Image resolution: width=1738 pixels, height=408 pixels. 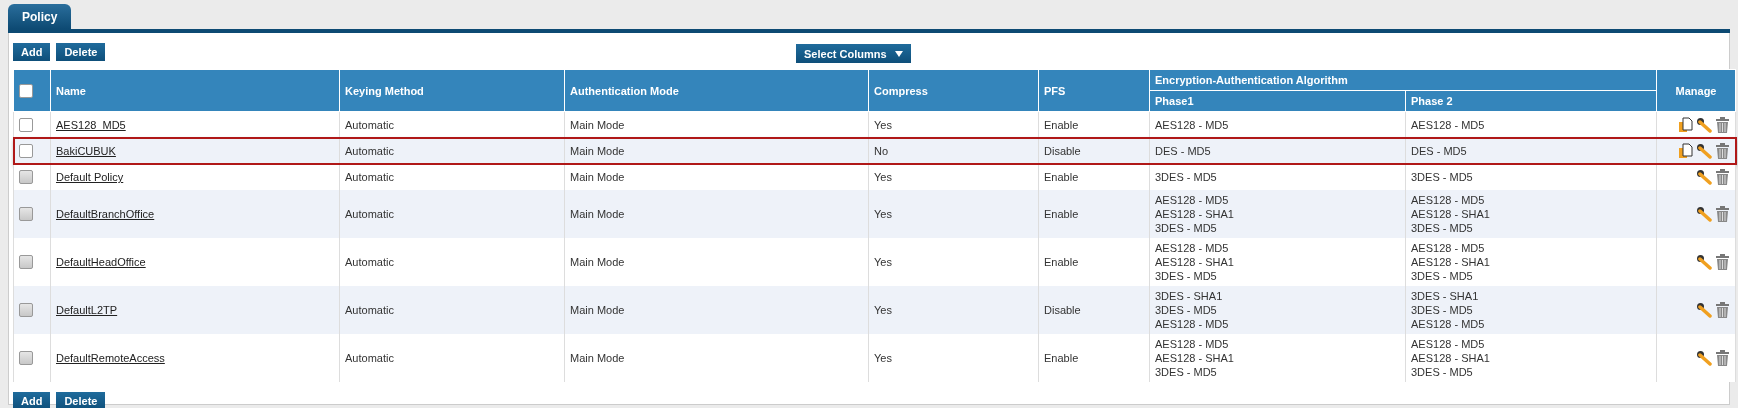 What do you see at coordinates (898, 53) in the screenshot?
I see `caret-icon` at bounding box center [898, 53].